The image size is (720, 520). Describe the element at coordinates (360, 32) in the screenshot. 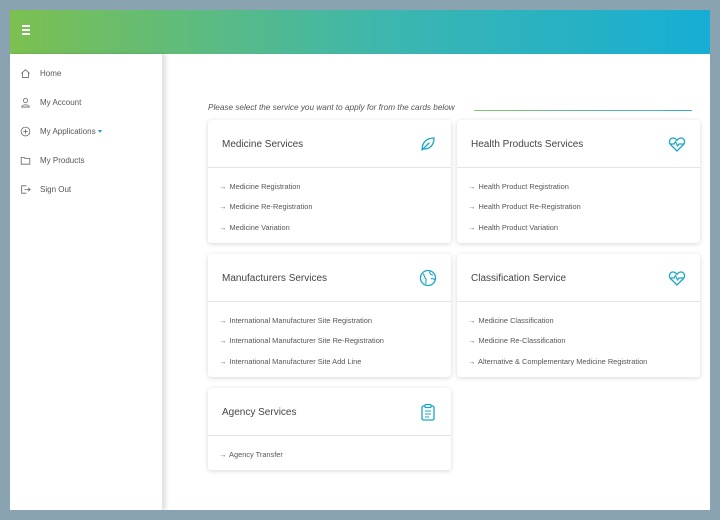

I see `top-bar` at that location.